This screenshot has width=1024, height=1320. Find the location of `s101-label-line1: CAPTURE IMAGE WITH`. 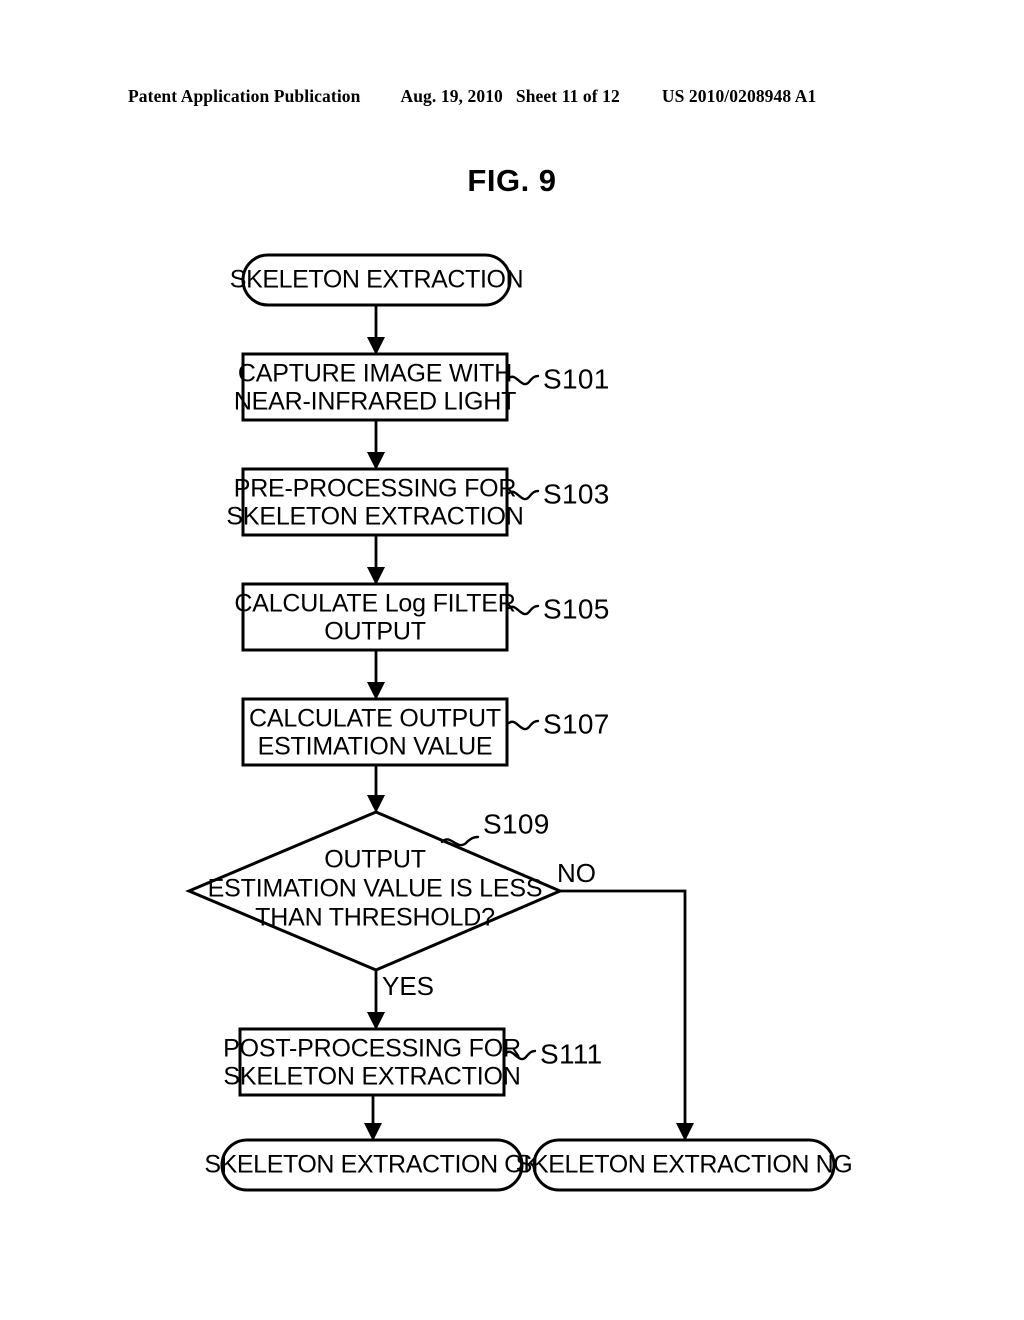

s101-label-line1: CAPTURE IMAGE WITH is located at coordinates (375, 374).